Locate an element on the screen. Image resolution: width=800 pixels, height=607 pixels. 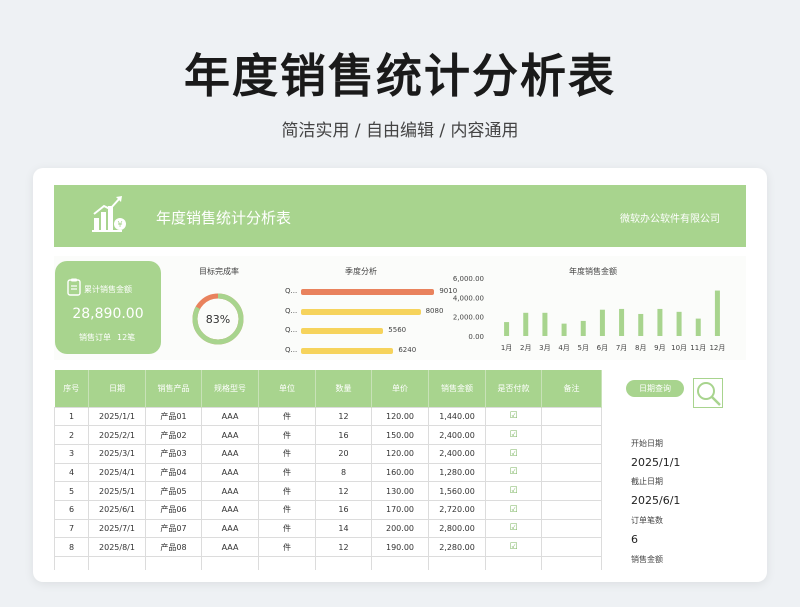
quarter-row: Q... 9010 is located at coordinates (375, 292).